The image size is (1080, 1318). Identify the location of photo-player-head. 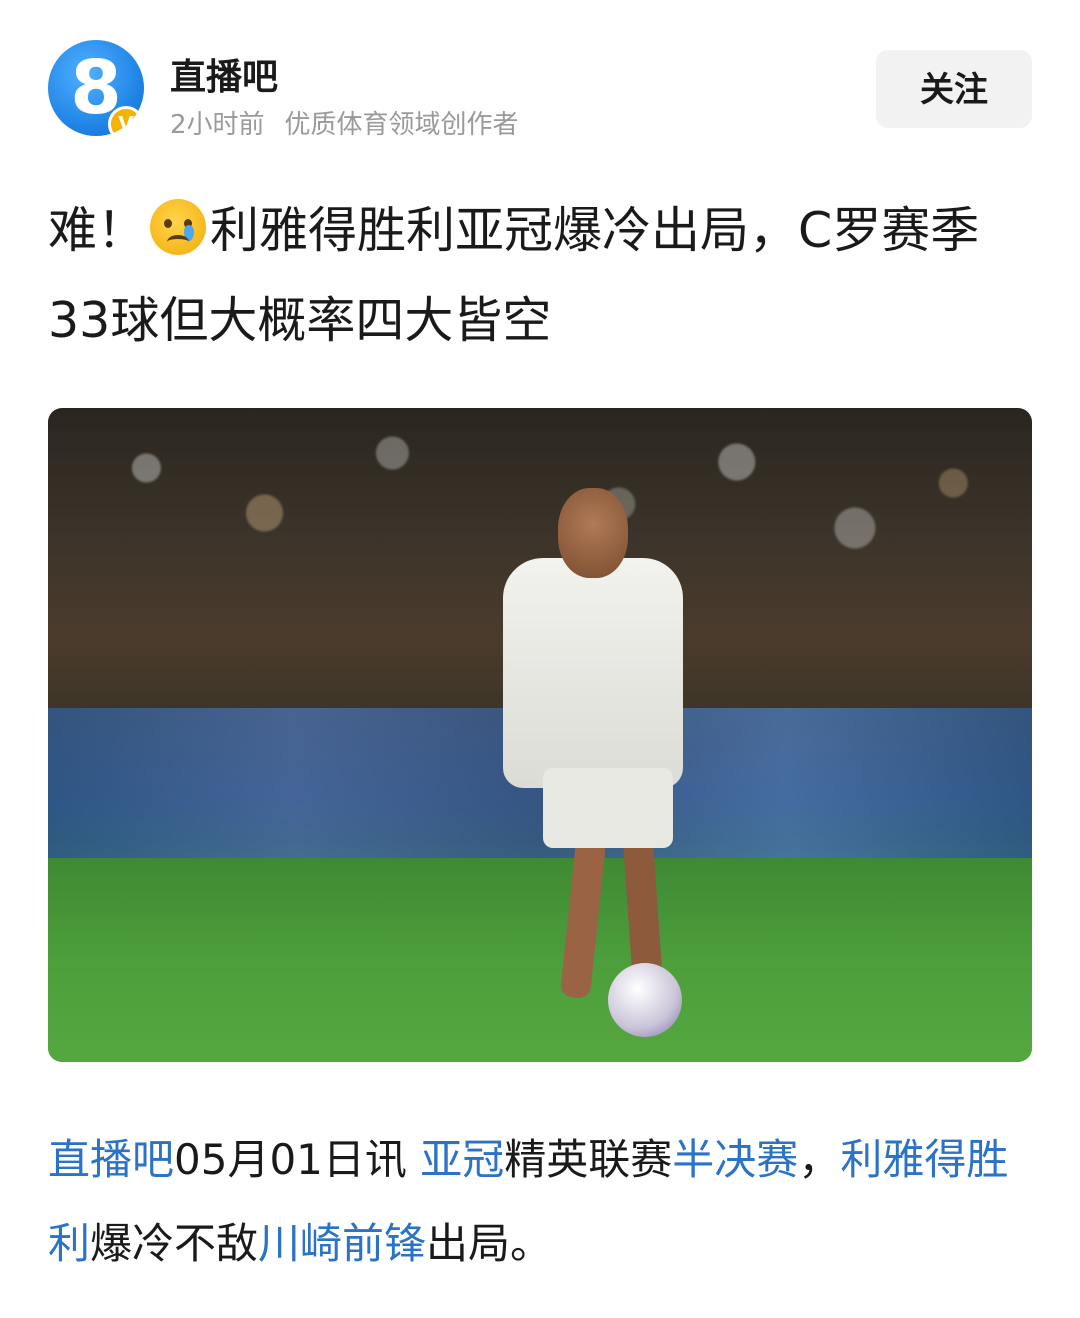
(593, 533).